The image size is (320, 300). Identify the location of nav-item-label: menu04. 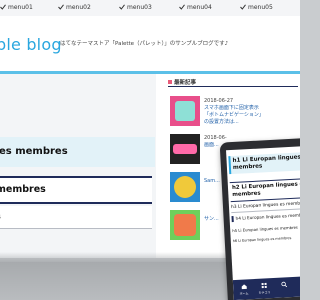
(199, 7).